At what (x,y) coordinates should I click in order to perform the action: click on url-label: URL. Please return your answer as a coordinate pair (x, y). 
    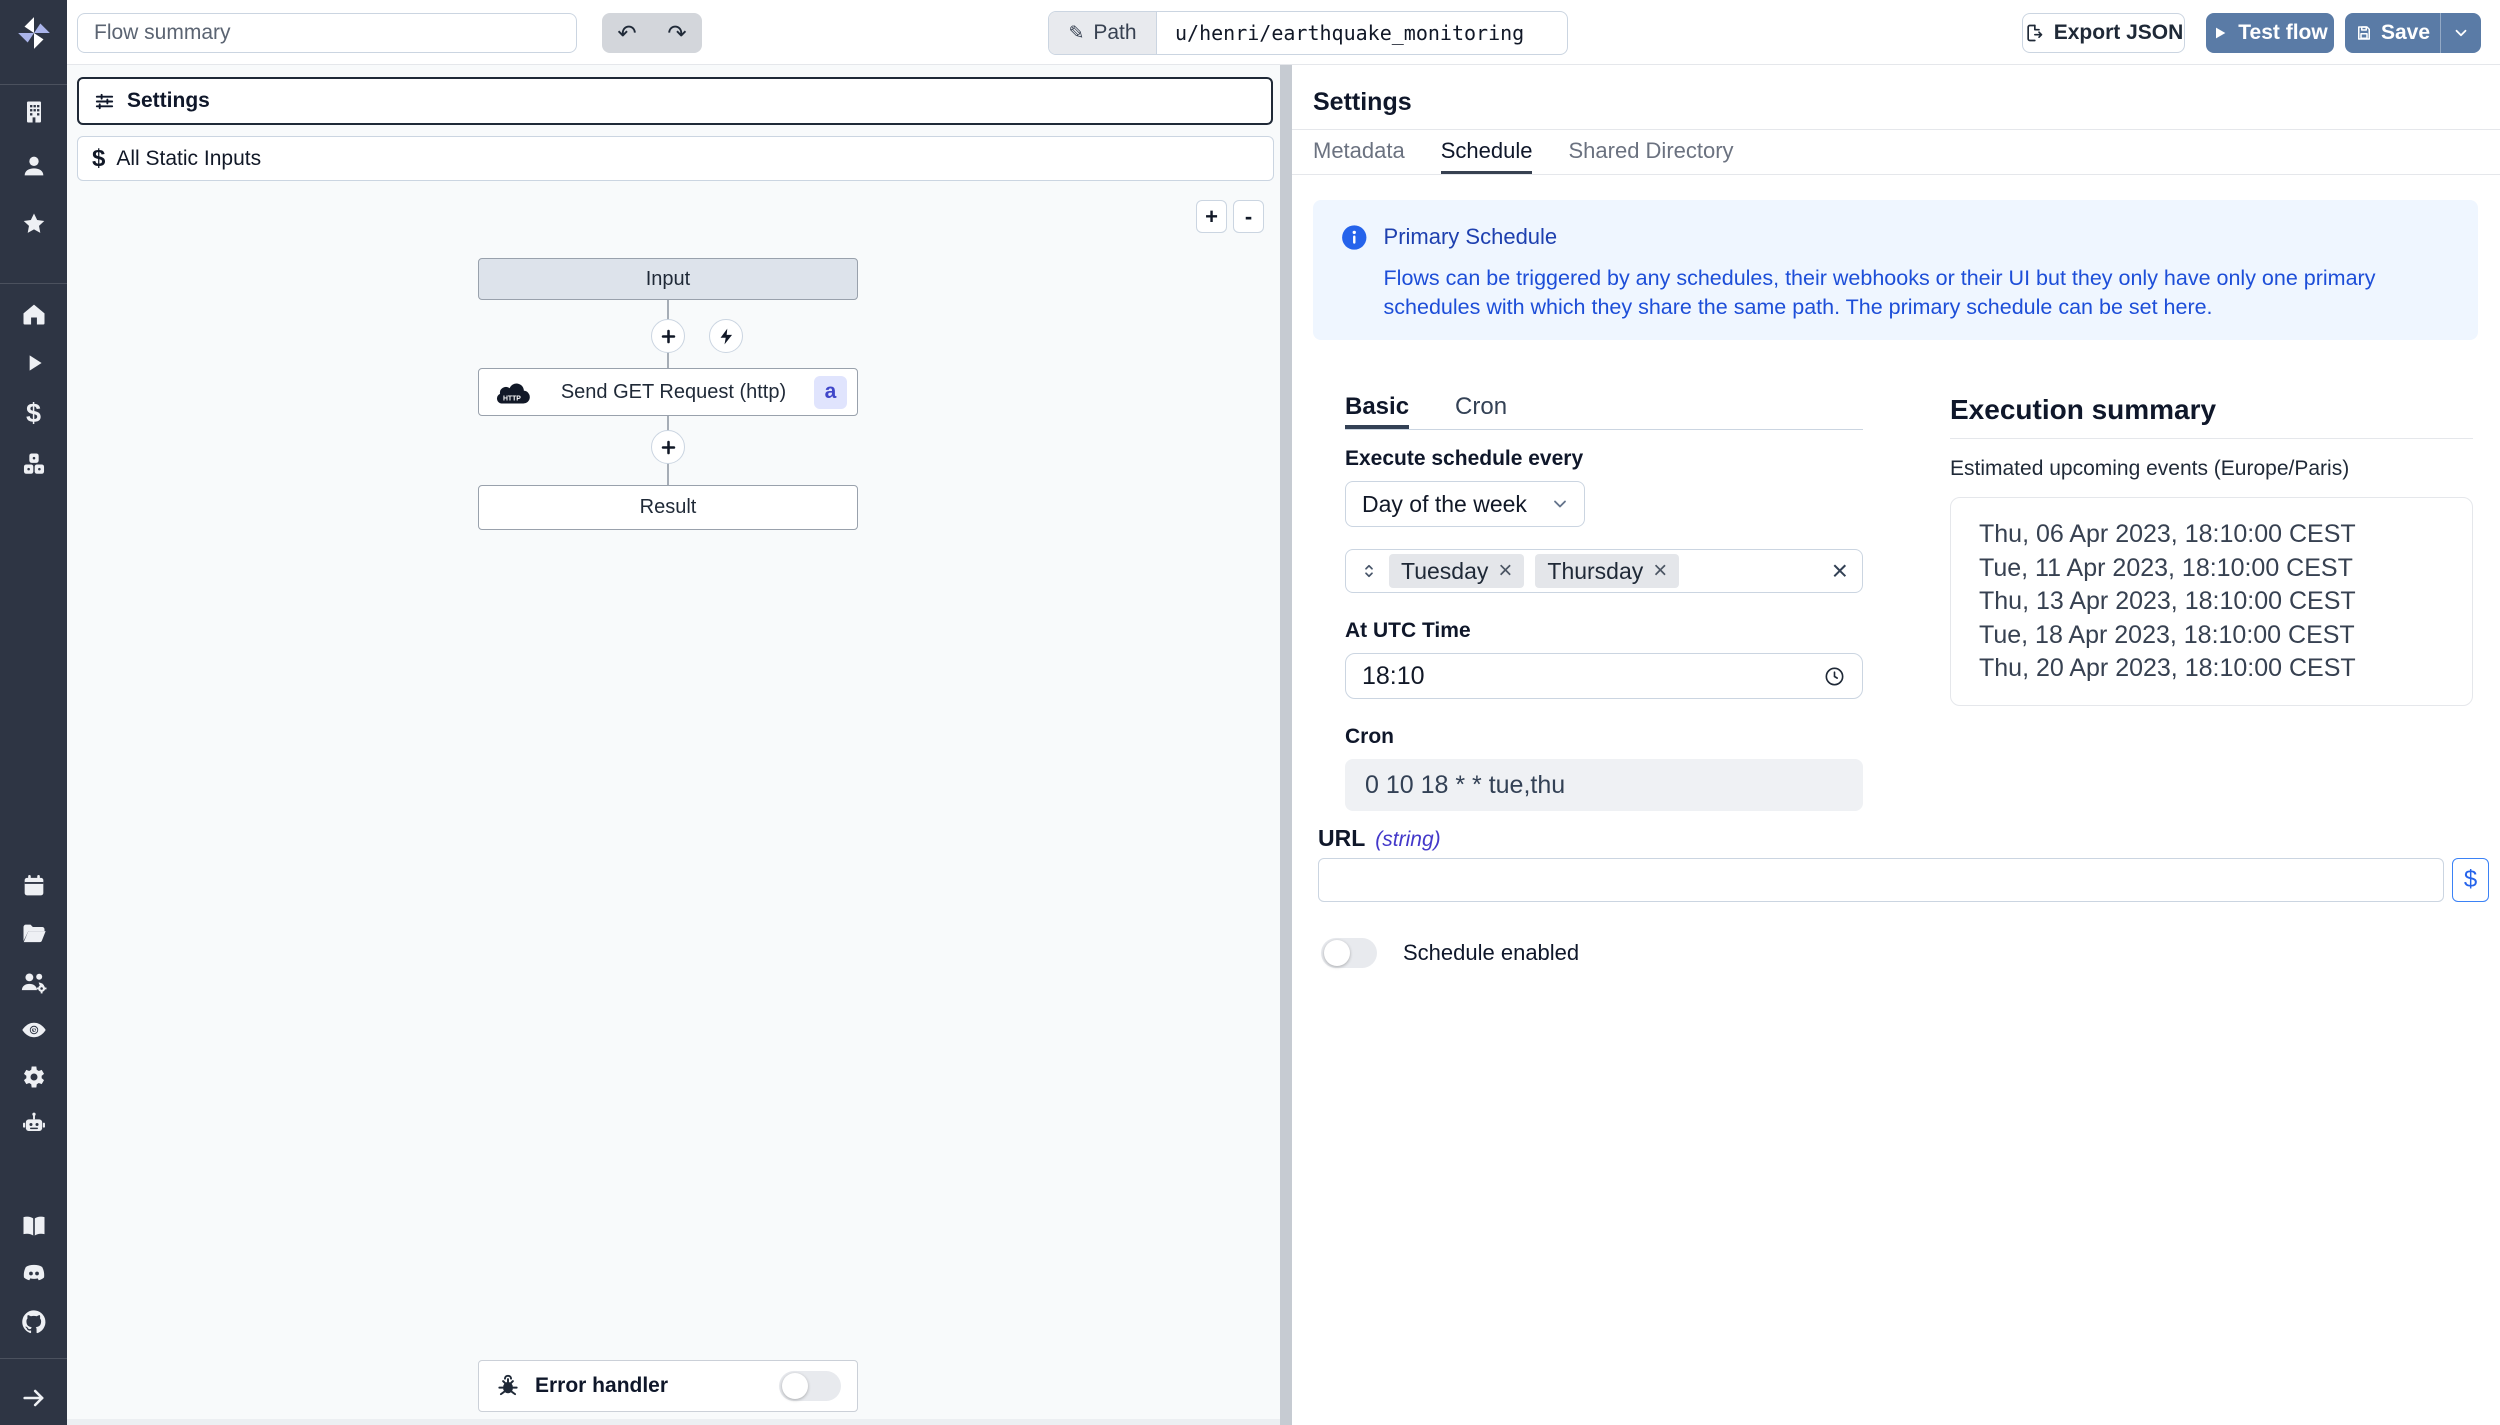
    Looking at the image, I should click on (1342, 838).